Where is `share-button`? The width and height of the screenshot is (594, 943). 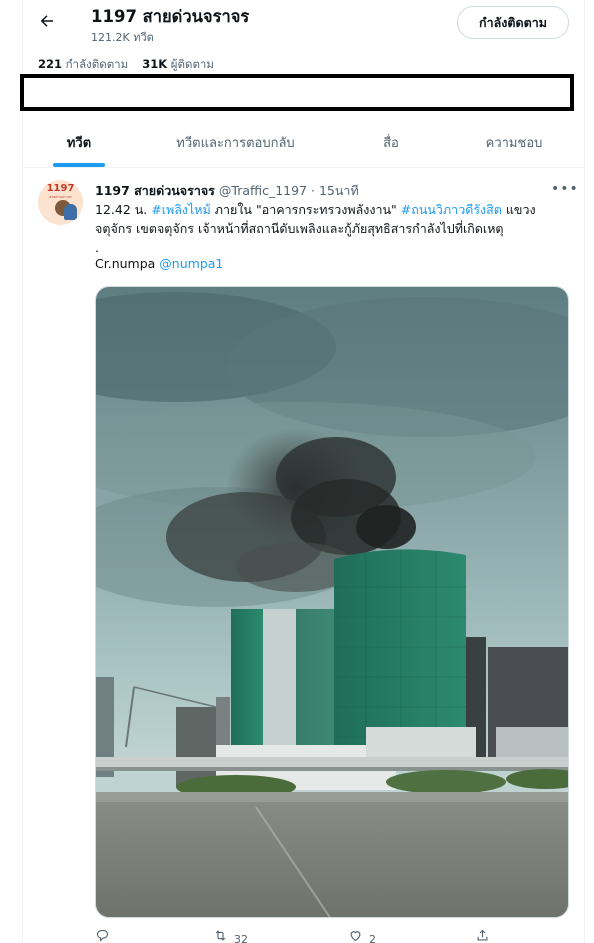 share-button is located at coordinates (482, 935).